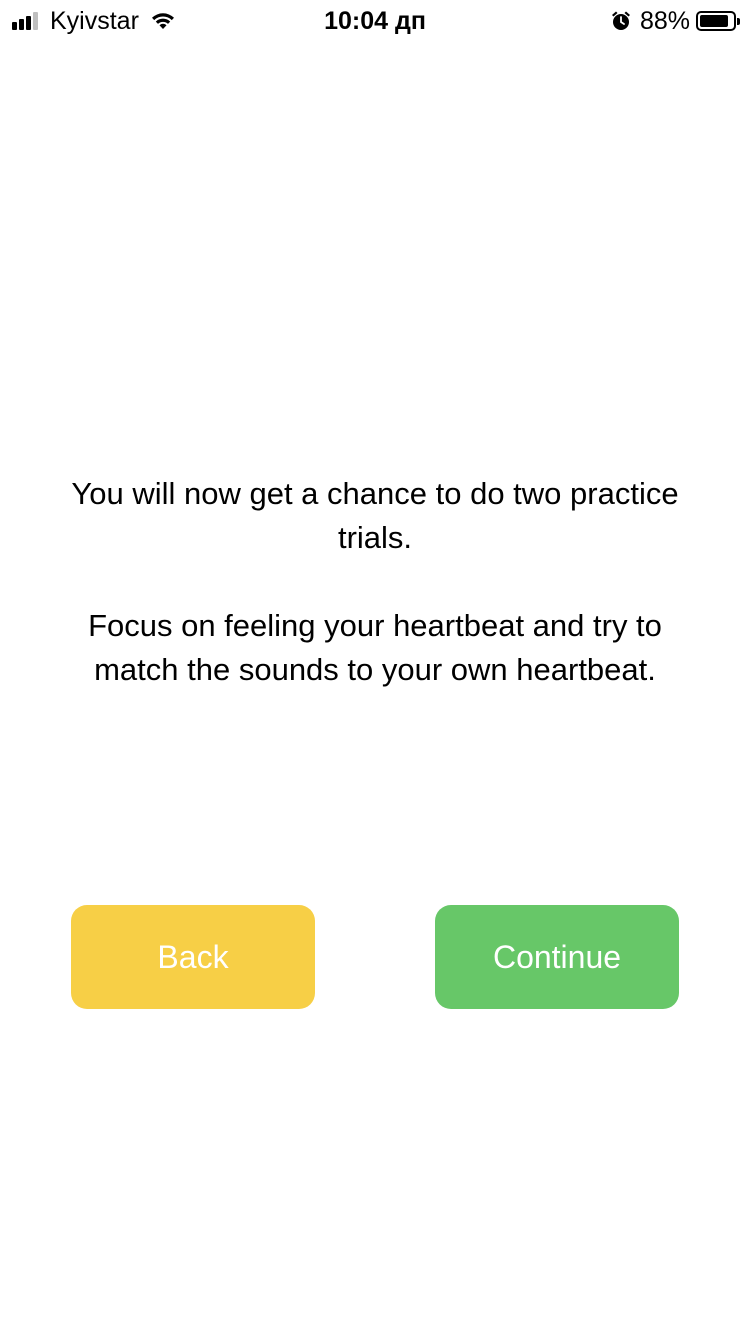  What do you see at coordinates (193, 957) in the screenshot?
I see `back-button: Back` at bounding box center [193, 957].